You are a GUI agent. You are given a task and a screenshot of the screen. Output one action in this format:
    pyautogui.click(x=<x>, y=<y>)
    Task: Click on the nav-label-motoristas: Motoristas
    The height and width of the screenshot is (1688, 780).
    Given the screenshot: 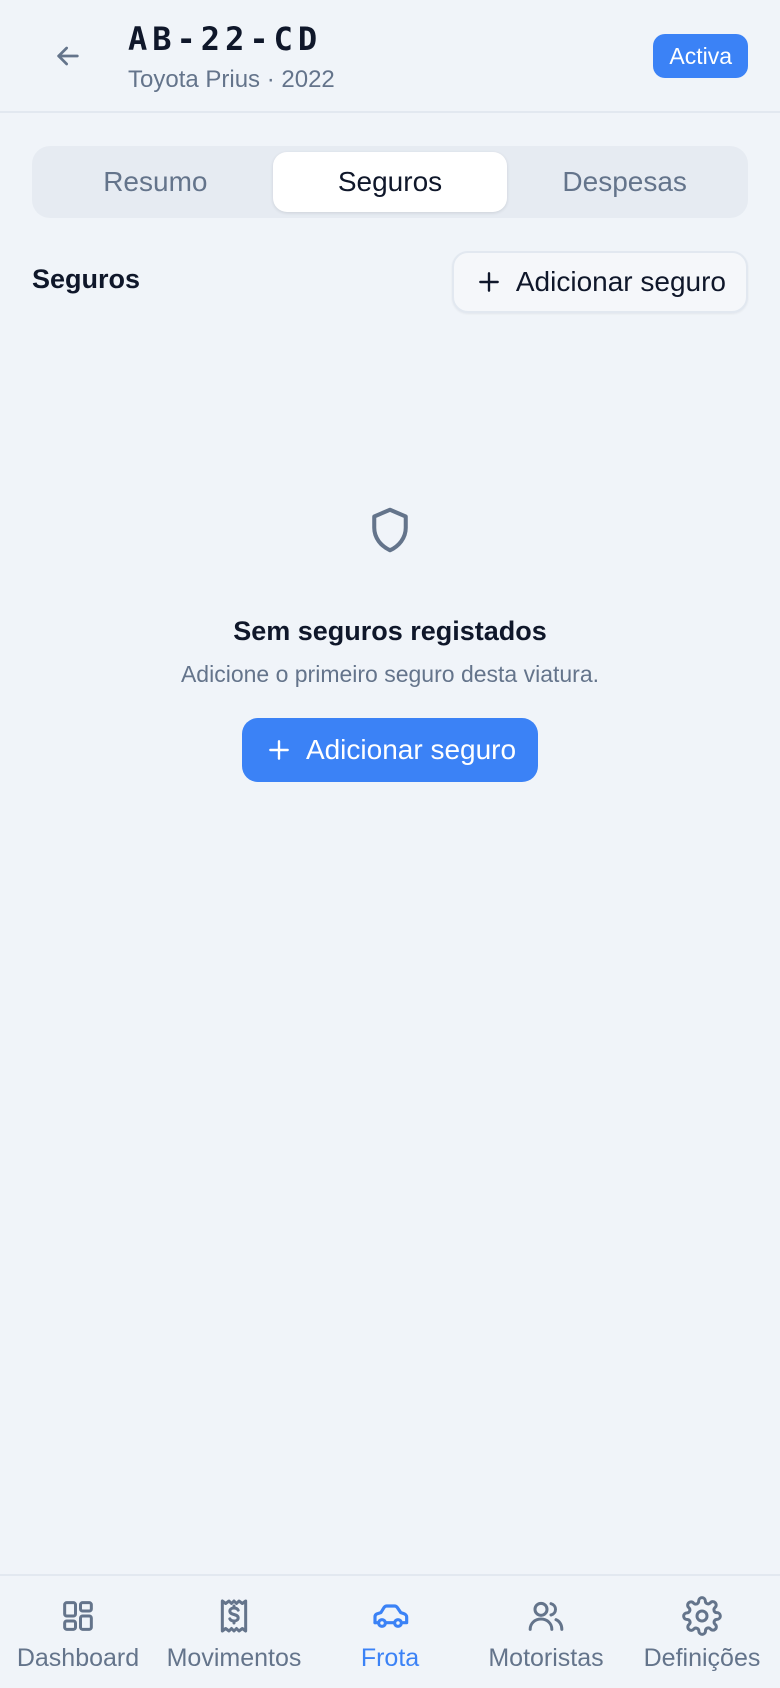 What is the action you would take?
    pyautogui.click(x=546, y=1658)
    